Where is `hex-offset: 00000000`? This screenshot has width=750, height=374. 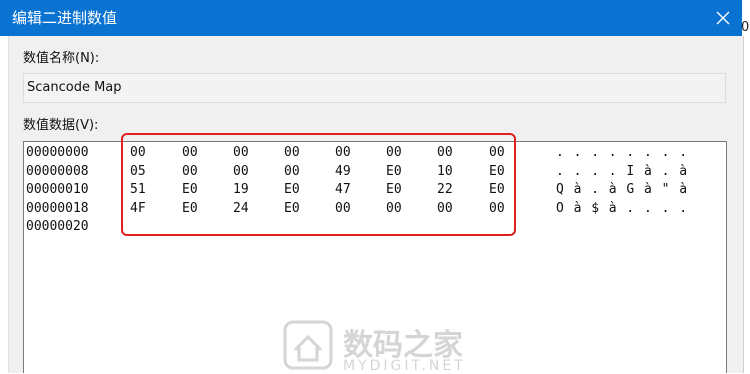 hex-offset: 00000000 is located at coordinates (57, 152).